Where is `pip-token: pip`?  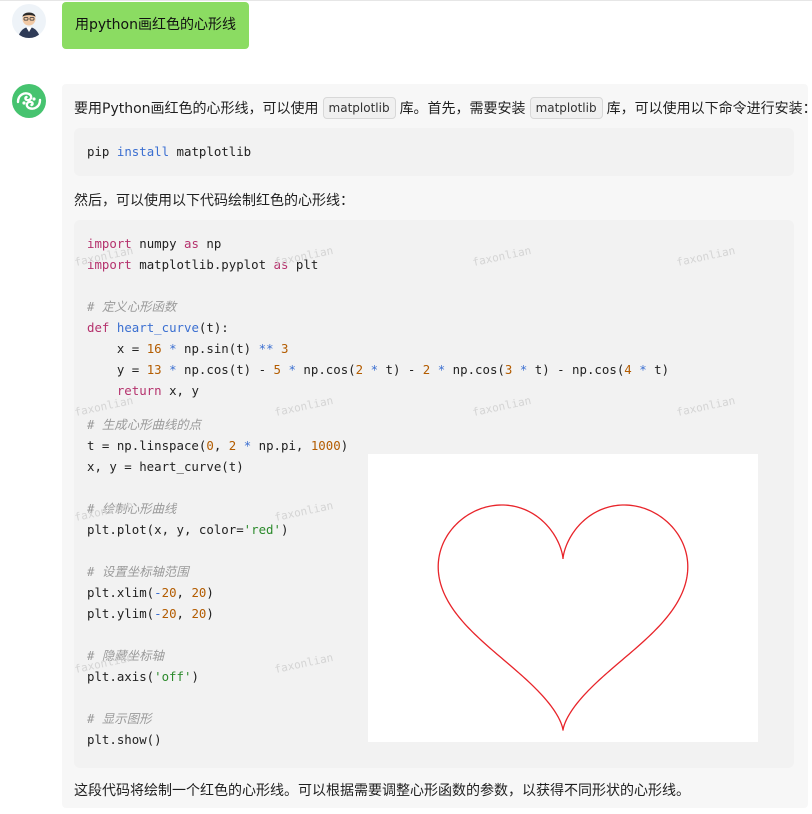 pip-token: pip is located at coordinates (98, 151).